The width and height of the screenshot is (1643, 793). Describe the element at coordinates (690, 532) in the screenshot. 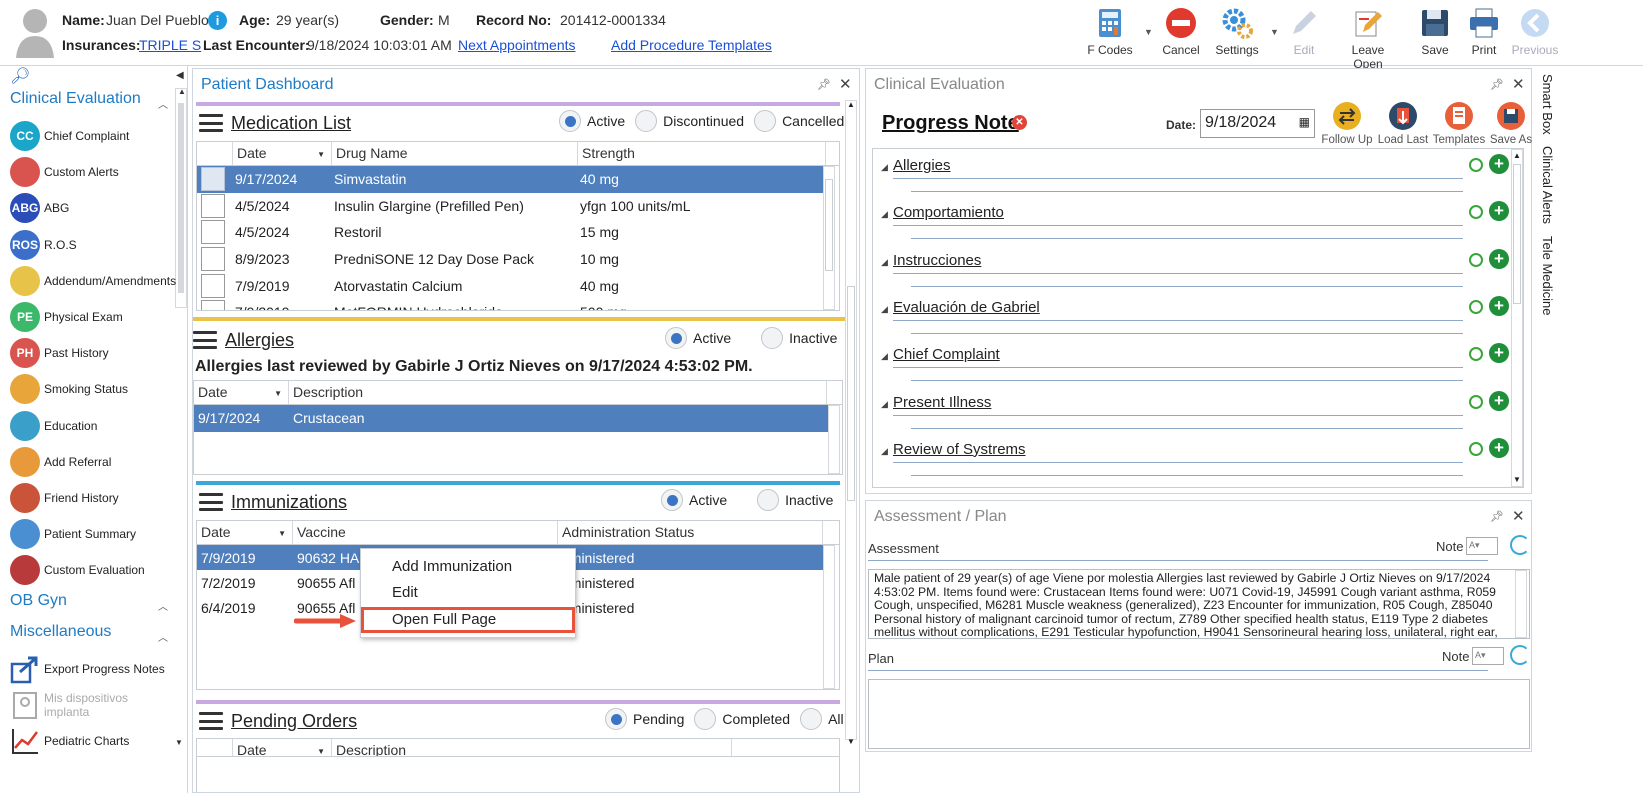

I see `col-administration-status: Administration Status` at that location.